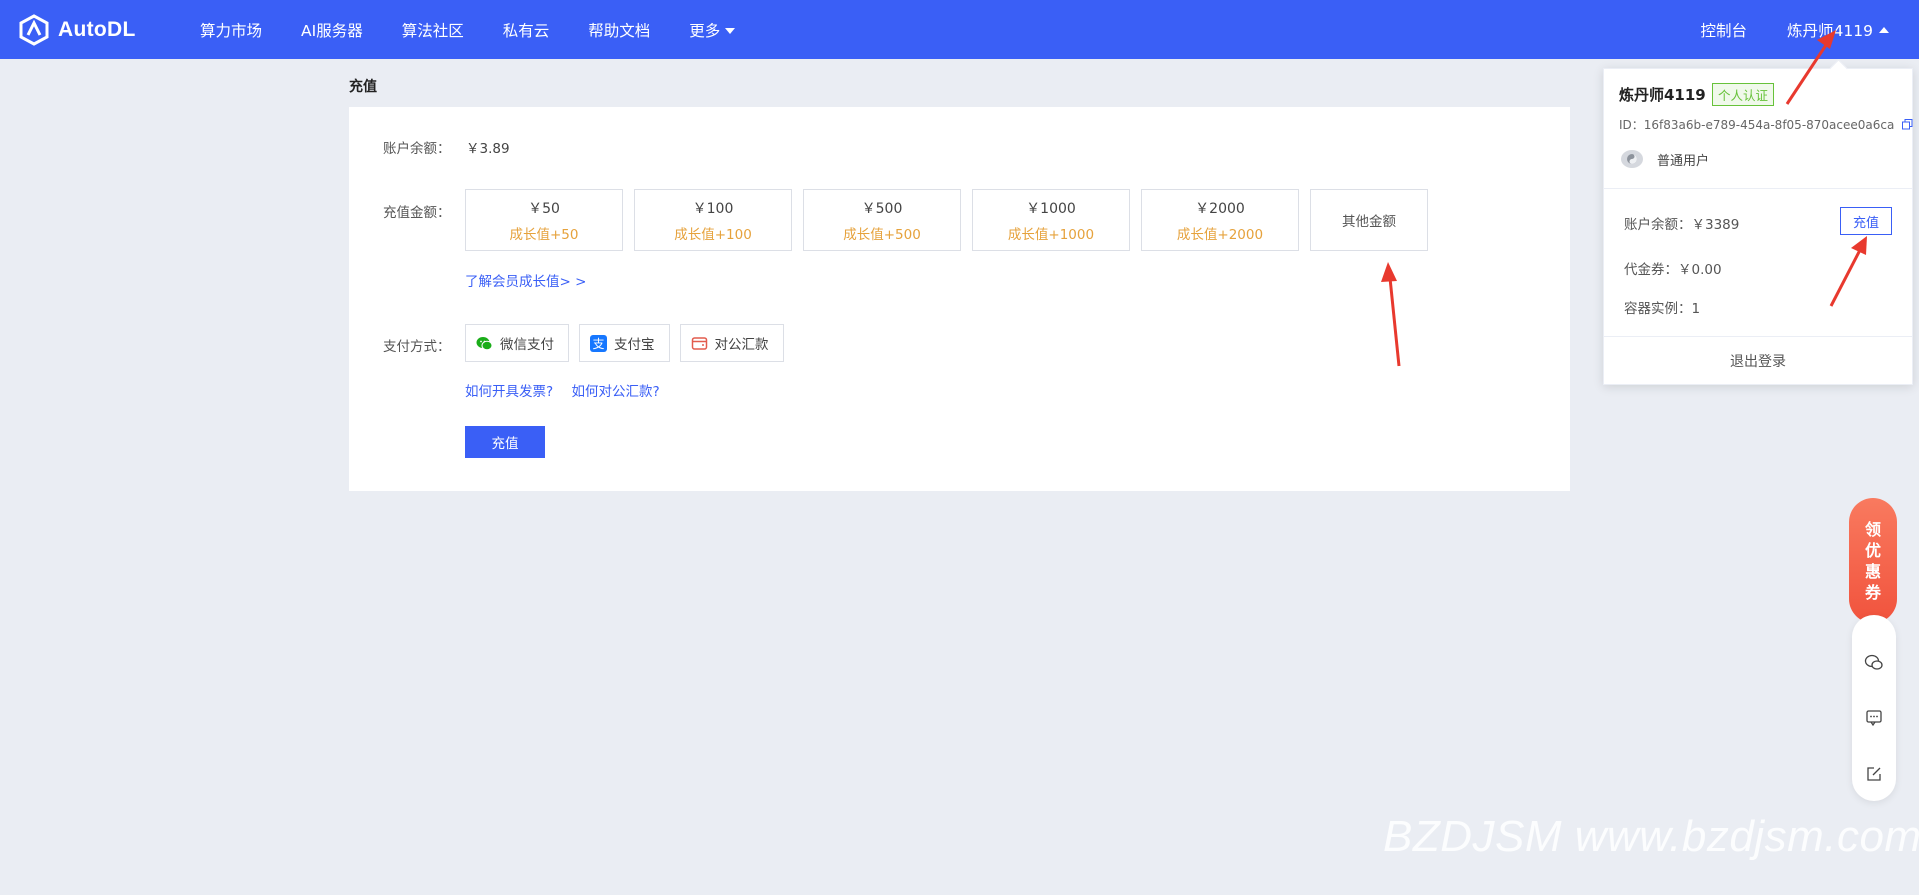  What do you see at coordinates (363, 87) in the screenshot?
I see `page-title: 充值` at bounding box center [363, 87].